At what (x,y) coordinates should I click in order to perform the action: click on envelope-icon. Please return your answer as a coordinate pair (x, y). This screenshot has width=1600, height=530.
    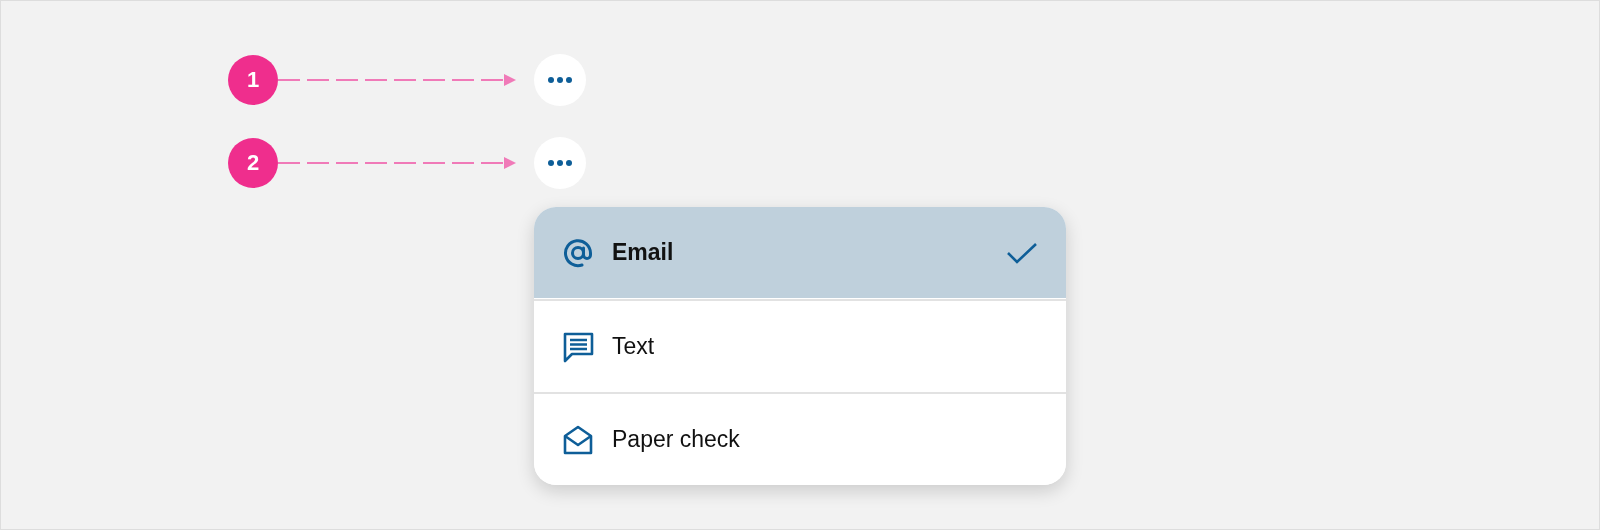
    Looking at the image, I should click on (578, 439).